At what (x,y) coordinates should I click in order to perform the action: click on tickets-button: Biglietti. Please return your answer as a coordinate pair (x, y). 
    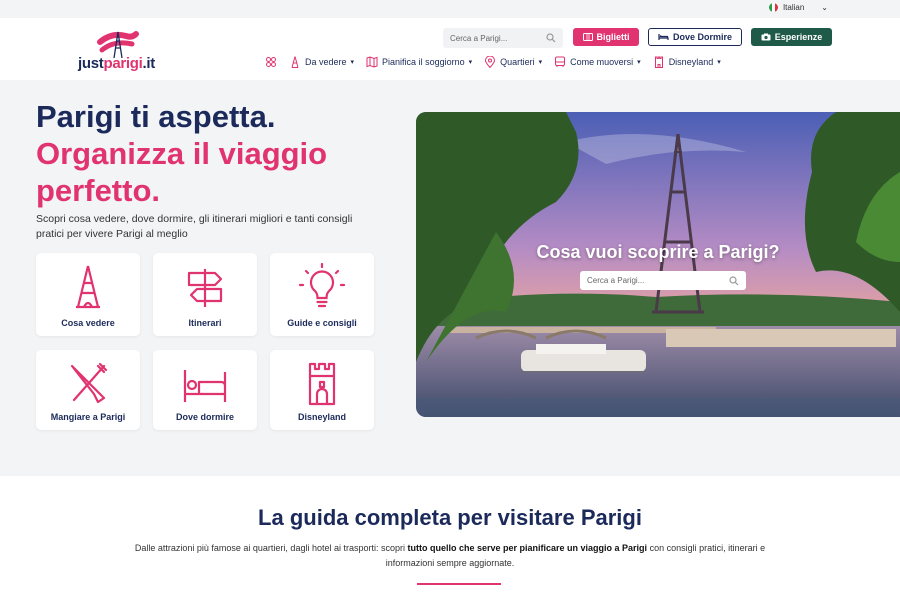
    Looking at the image, I should click on (606, 37).